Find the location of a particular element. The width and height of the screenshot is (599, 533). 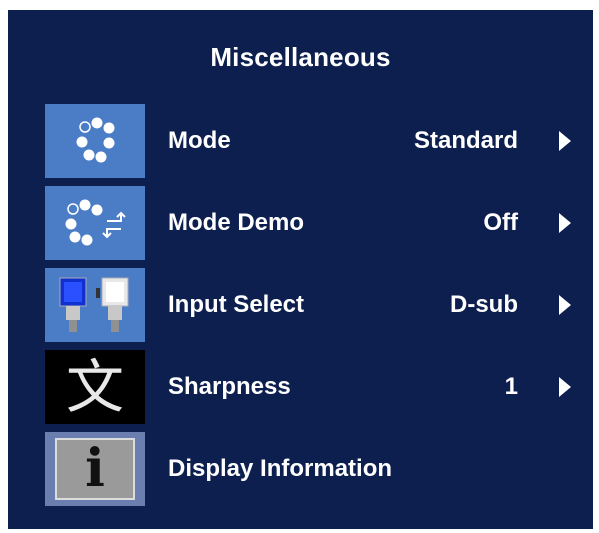

input-select-label: Input Select is located at coordinates (236, 304).